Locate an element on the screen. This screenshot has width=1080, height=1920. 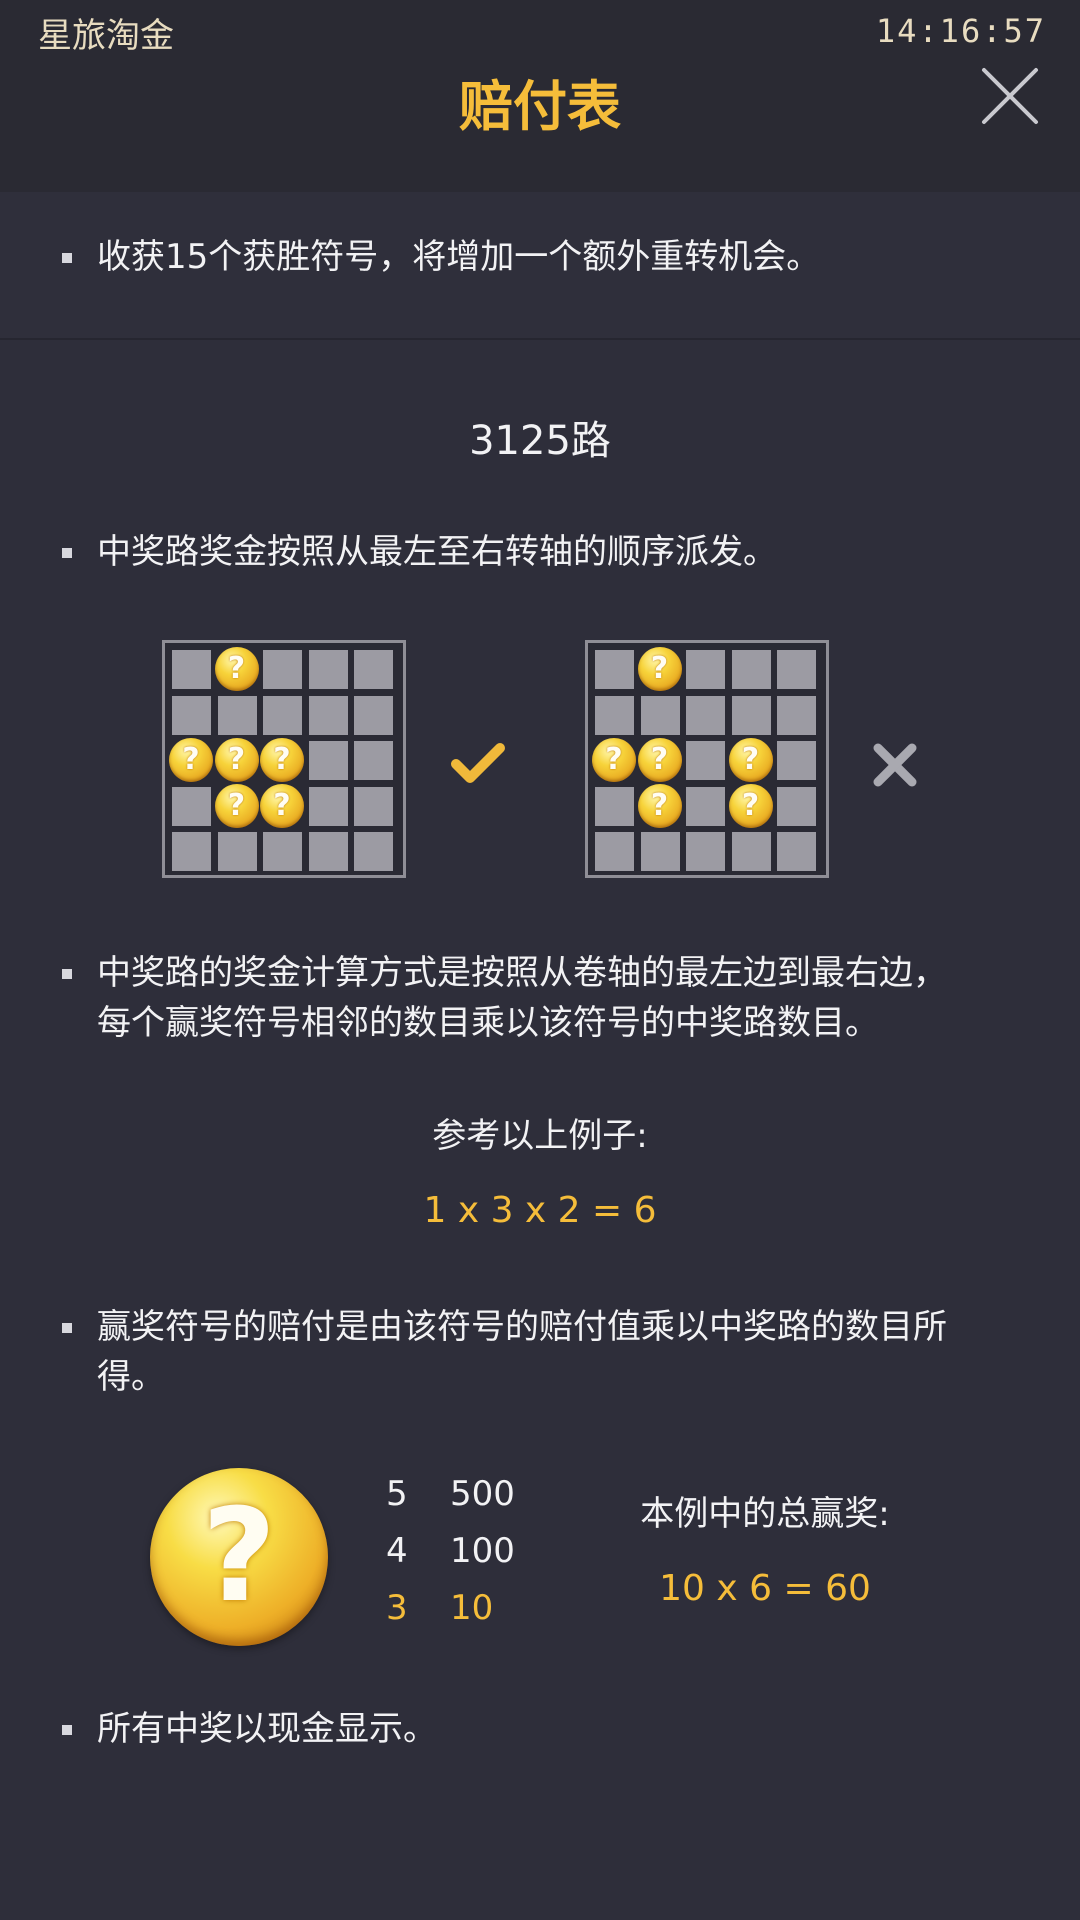
rule-payout-line1: 赢奖符号的赔付是由该符号的赔付值乘以中奖路的数目所 is located at coordinates (522, 1327).